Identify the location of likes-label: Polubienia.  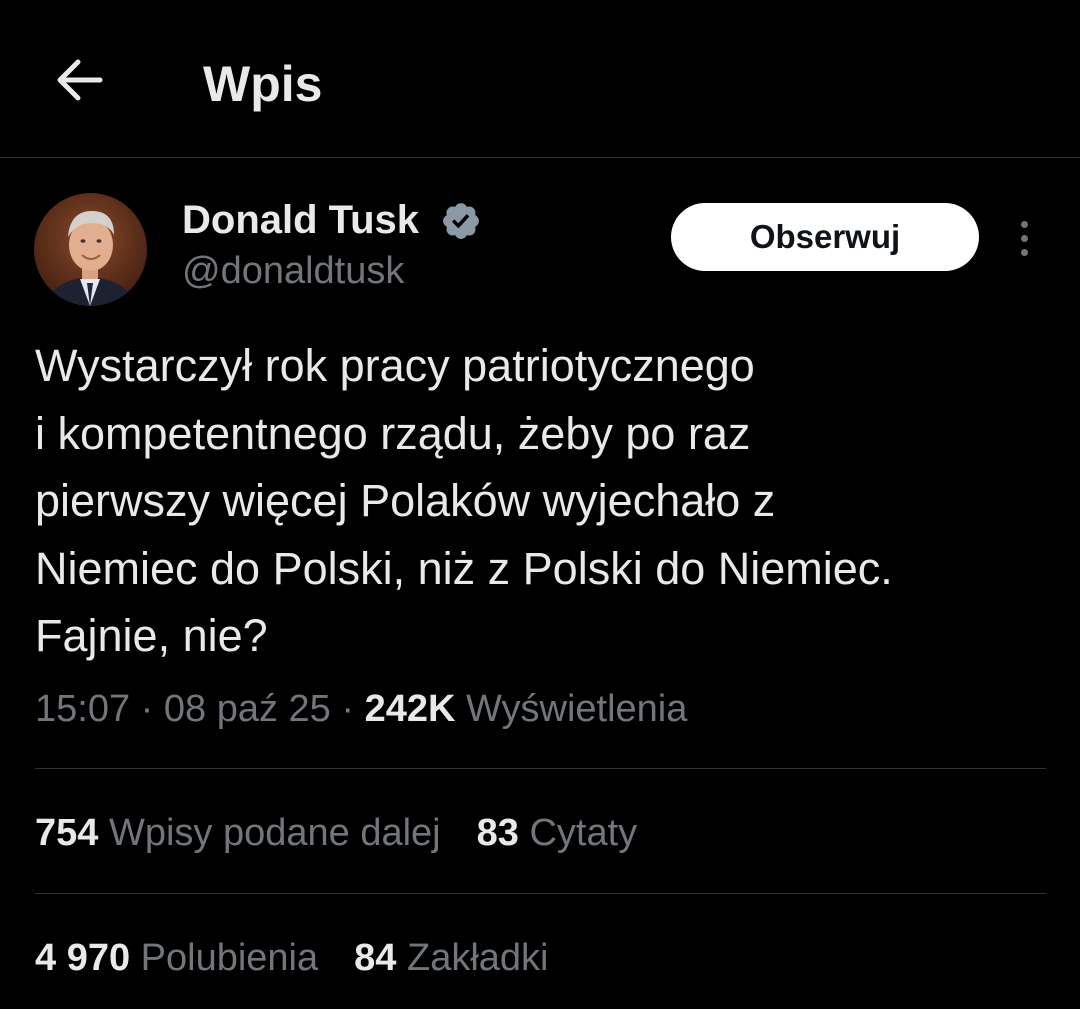
(229, 958).